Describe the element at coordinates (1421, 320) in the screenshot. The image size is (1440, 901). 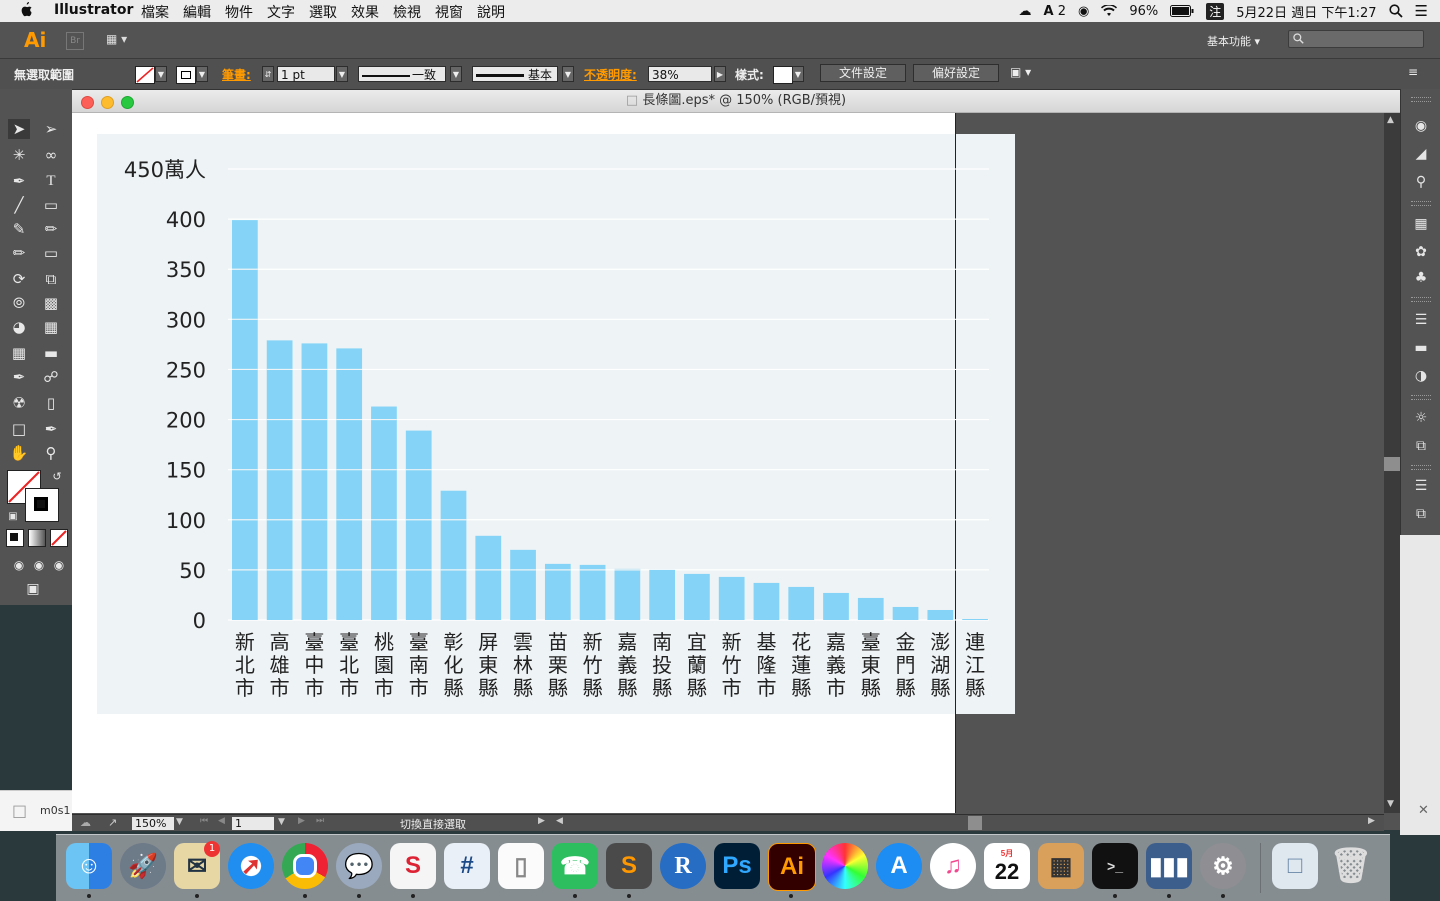
I see `stroke-panel-icon: ☰` at that location.